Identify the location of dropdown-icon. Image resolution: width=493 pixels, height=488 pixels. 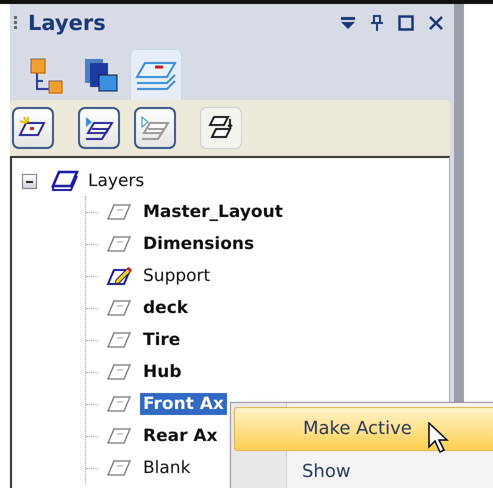
(348, 23).